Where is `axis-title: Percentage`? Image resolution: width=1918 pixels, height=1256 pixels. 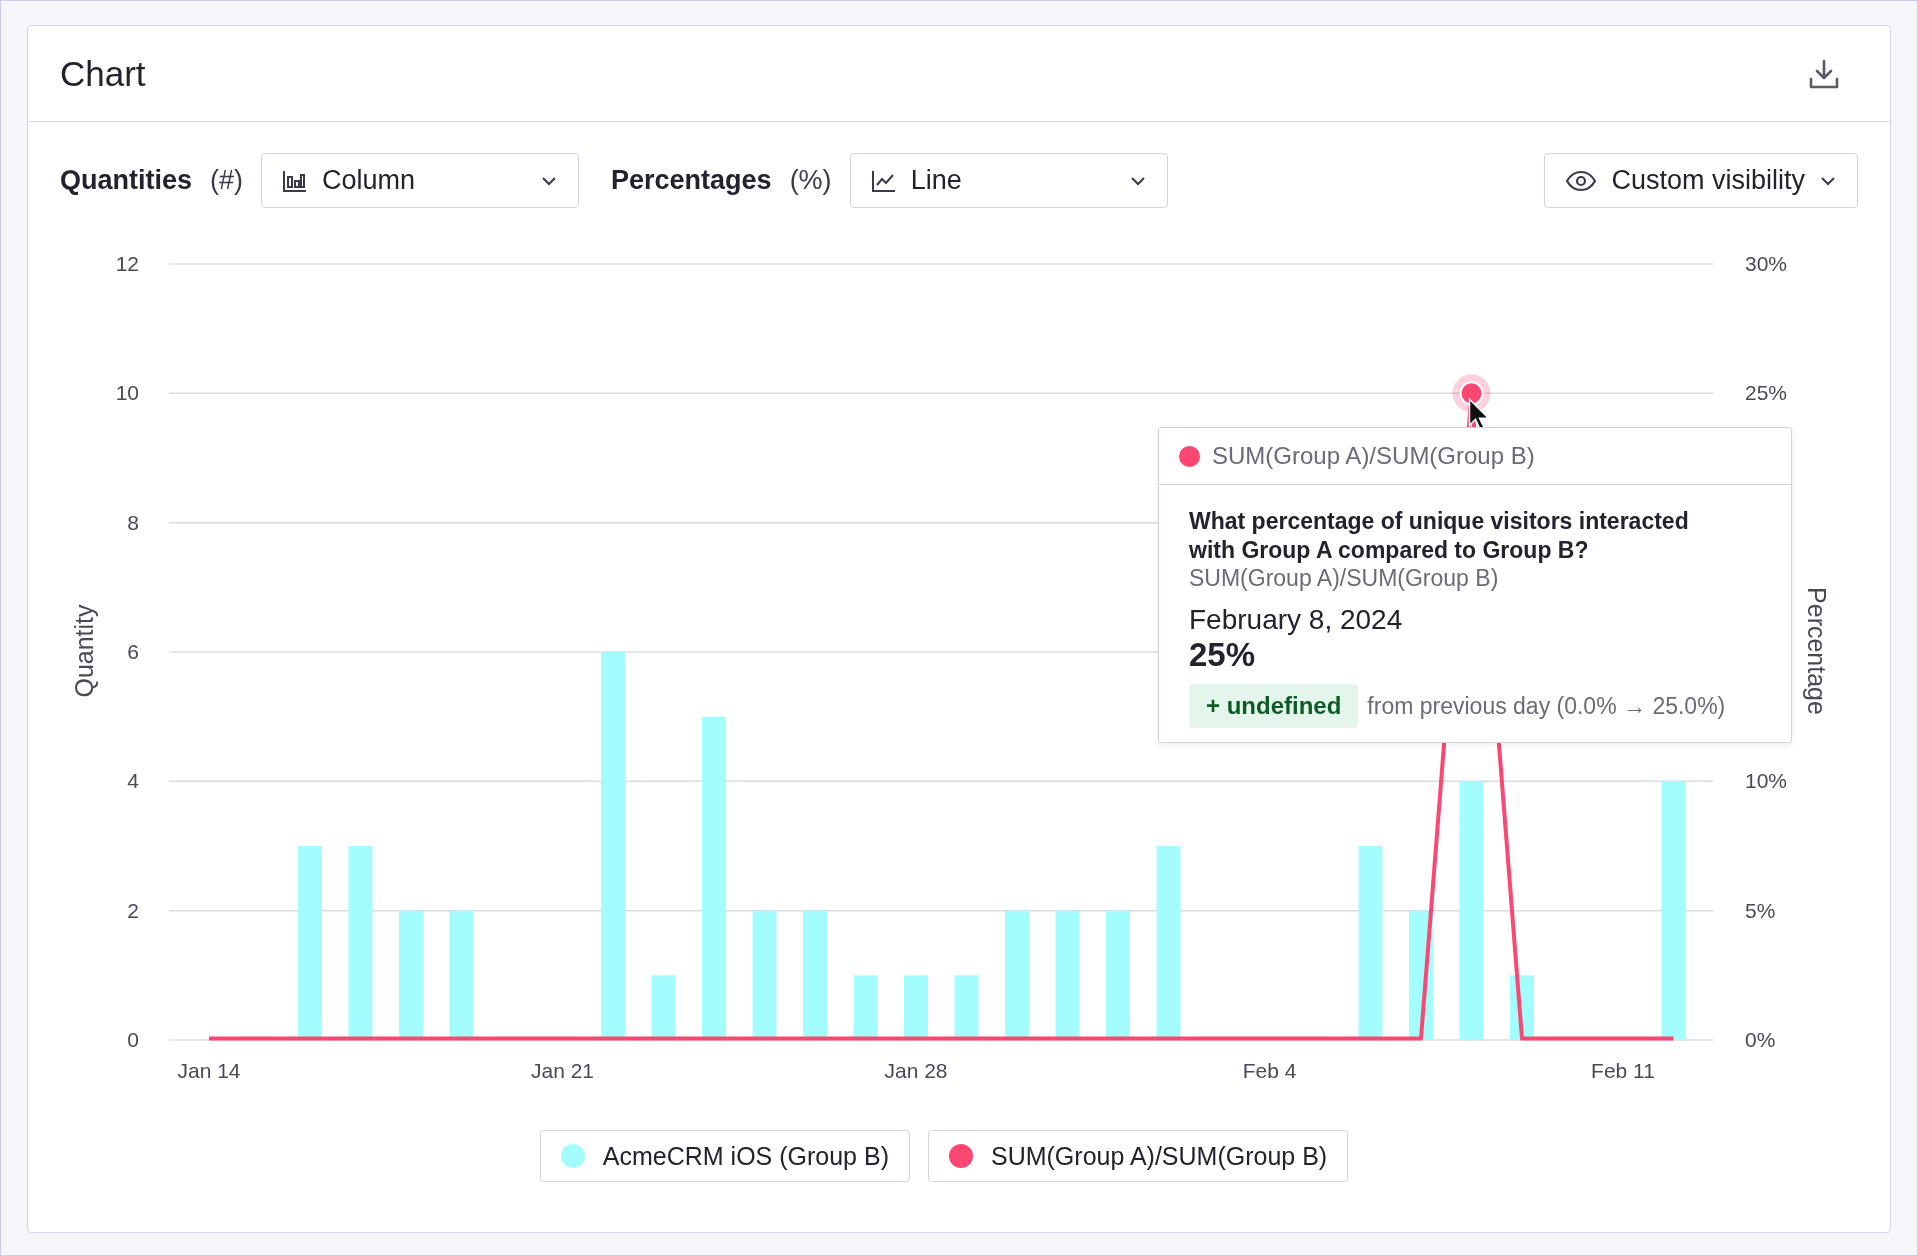
axis-title: Percentage is located at coordinates (1817, 651).